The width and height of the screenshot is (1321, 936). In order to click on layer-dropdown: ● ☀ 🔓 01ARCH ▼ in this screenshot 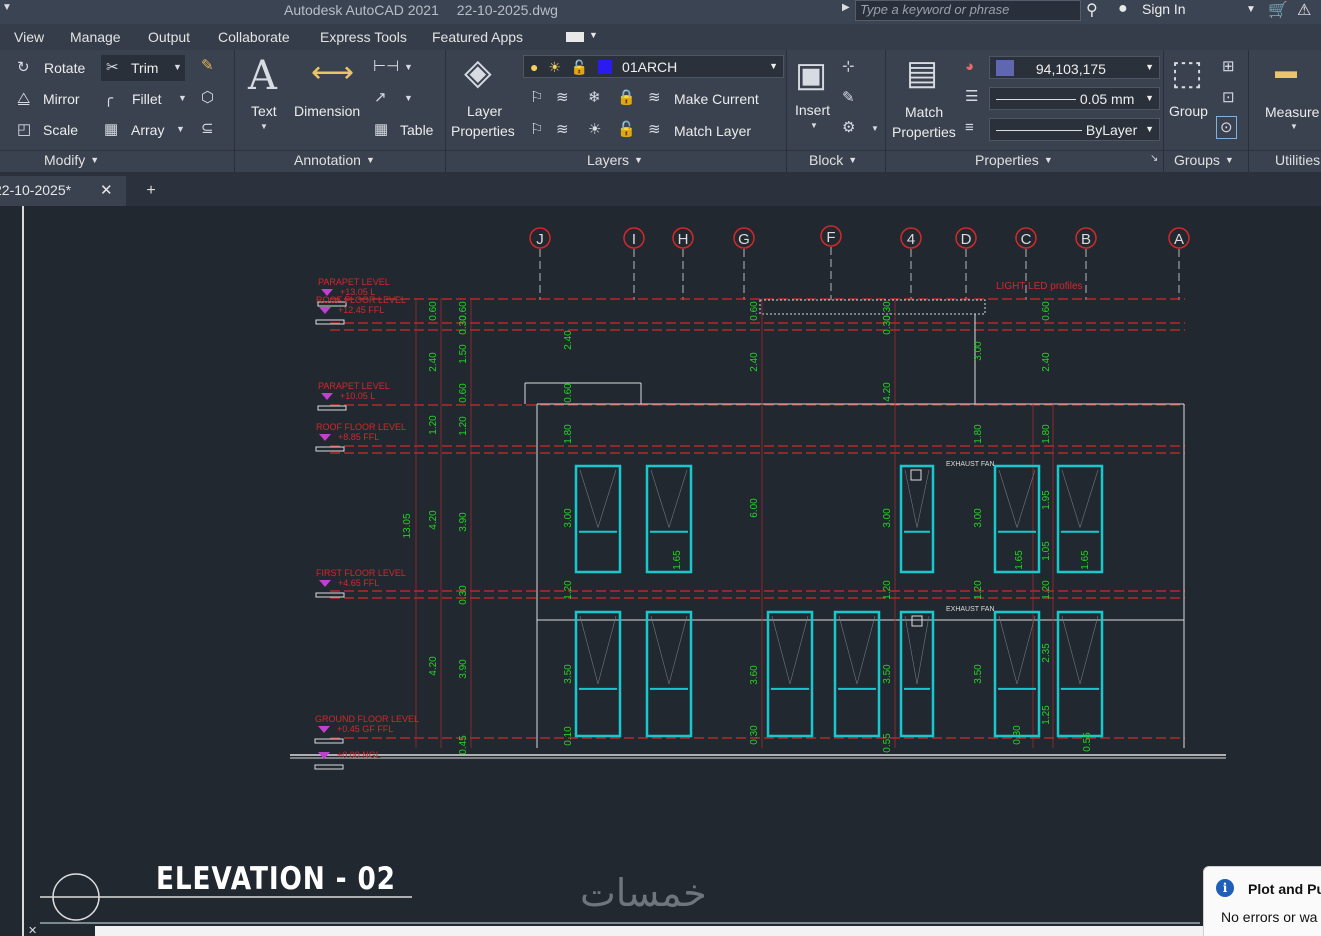, I will do `click(653, 66)`.